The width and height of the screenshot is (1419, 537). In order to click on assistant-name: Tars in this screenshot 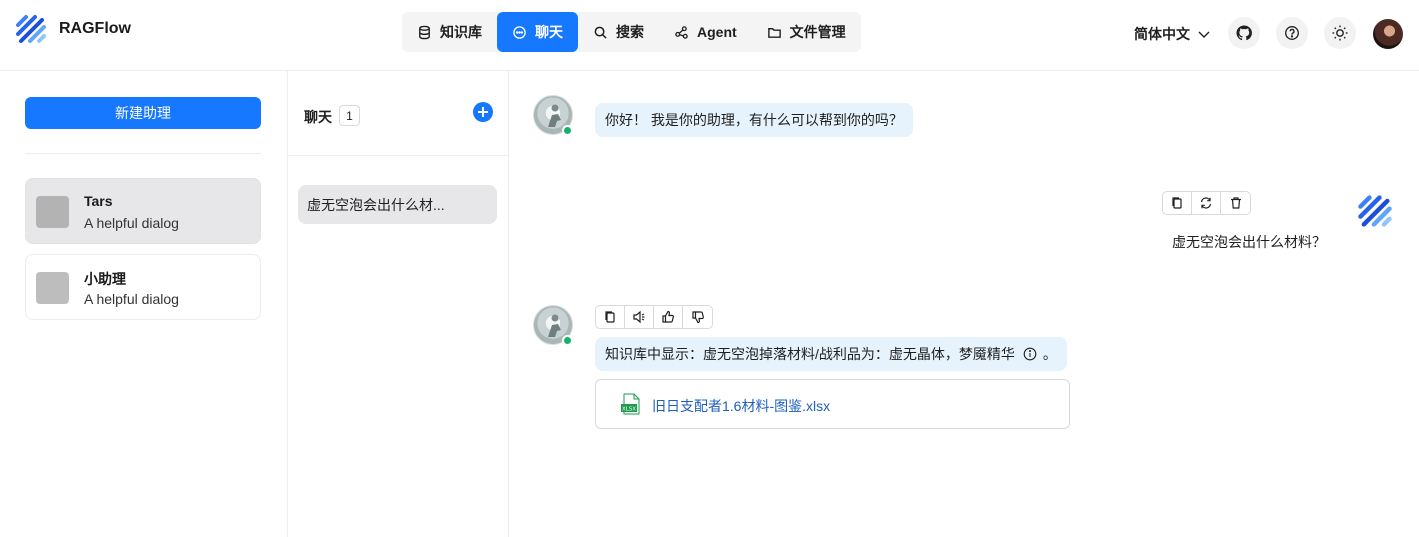, I will do `click(98, 201)`.